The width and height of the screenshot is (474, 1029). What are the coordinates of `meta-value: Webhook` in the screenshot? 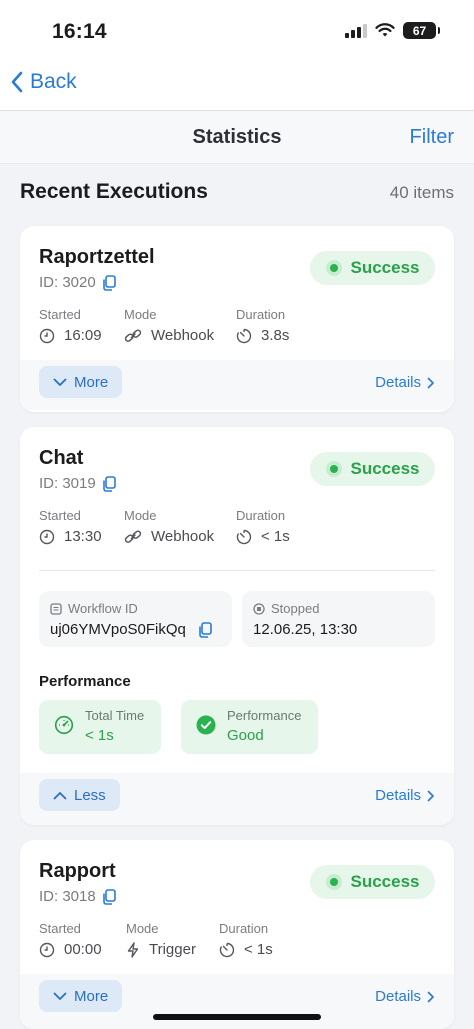 It's located at (169, 536).